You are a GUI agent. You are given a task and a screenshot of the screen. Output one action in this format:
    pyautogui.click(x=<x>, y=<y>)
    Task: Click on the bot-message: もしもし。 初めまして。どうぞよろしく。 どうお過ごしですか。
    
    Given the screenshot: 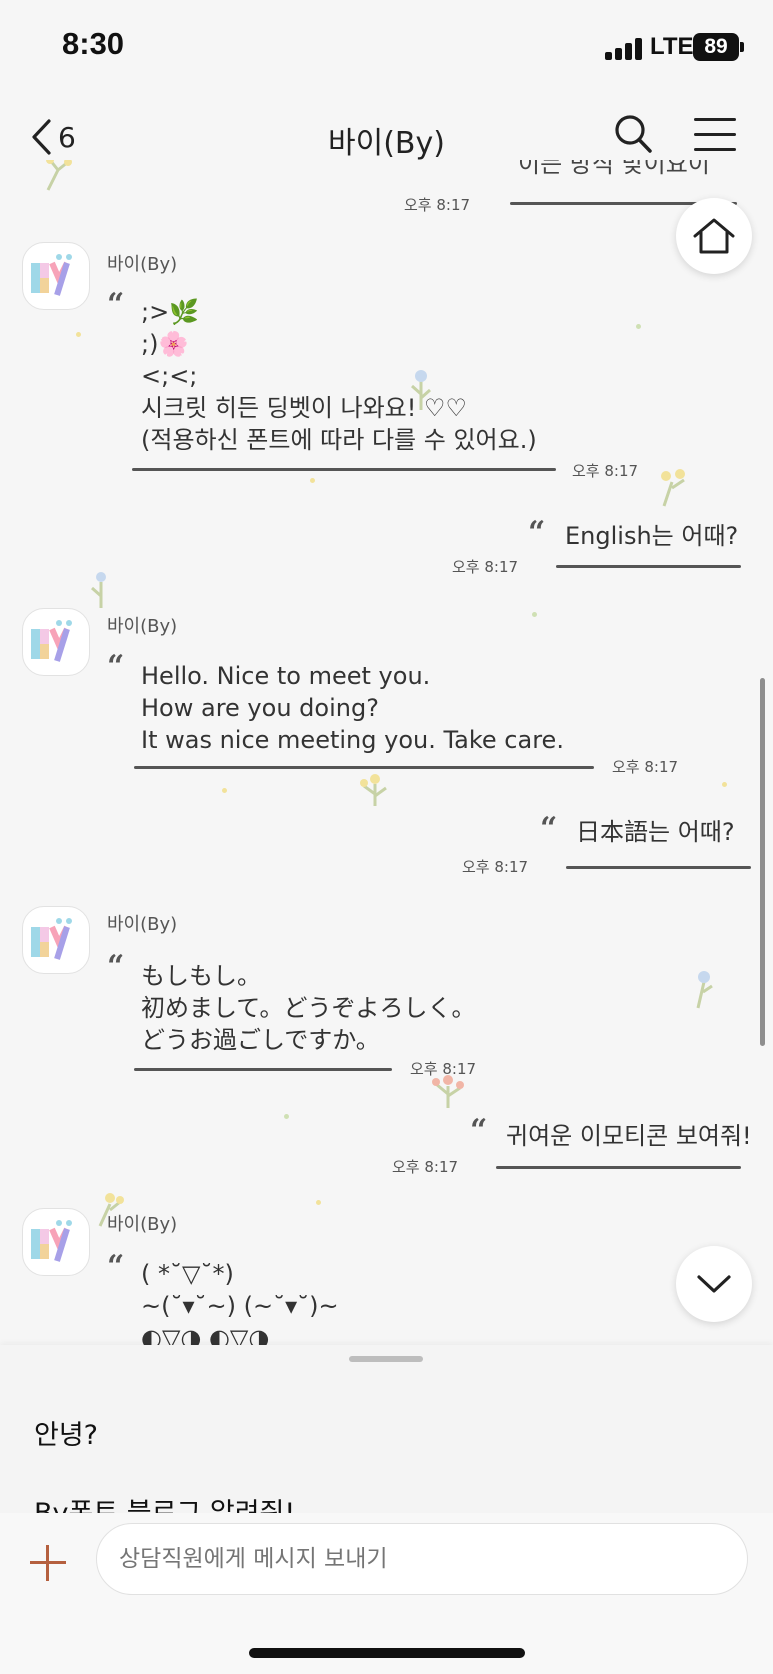 What is the action you would take?
    pyautogui.click(x=308, y=1008)
    